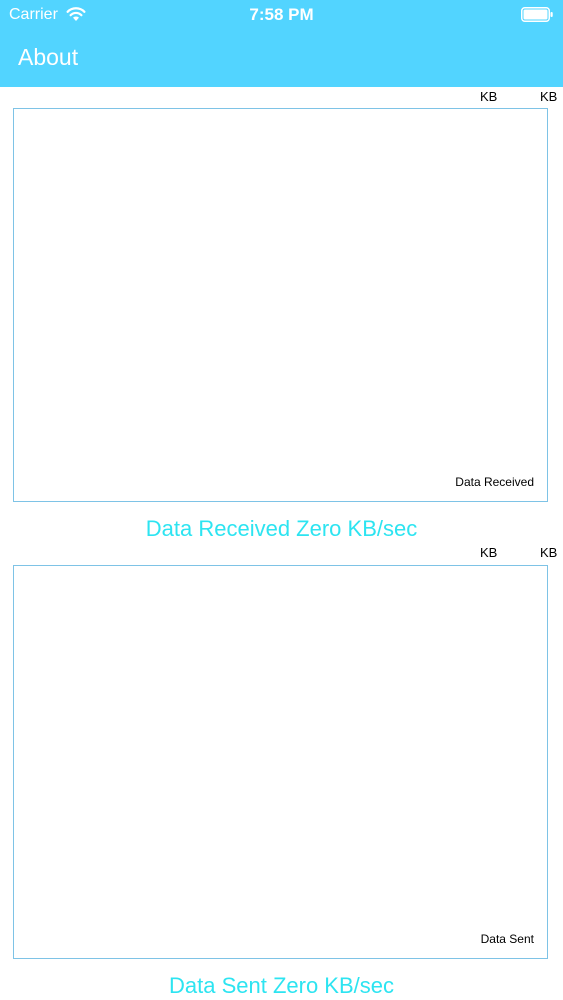 This screenshot has width=563, height=1000. What do you see at coordinates (281, 985) in the screenshot?
I see `data-sent-caption: Data Sent Zero KB/sec` at bounding box center [281, 985].